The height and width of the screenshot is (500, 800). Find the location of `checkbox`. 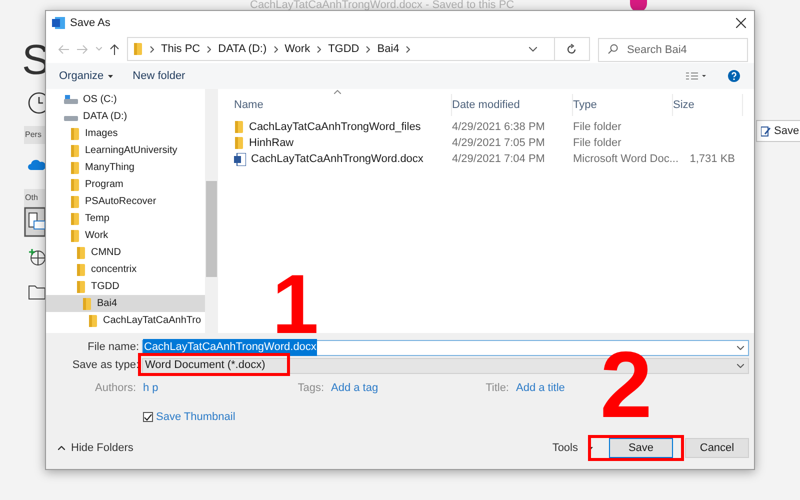

checkbox is located at coordinates (148, 417).